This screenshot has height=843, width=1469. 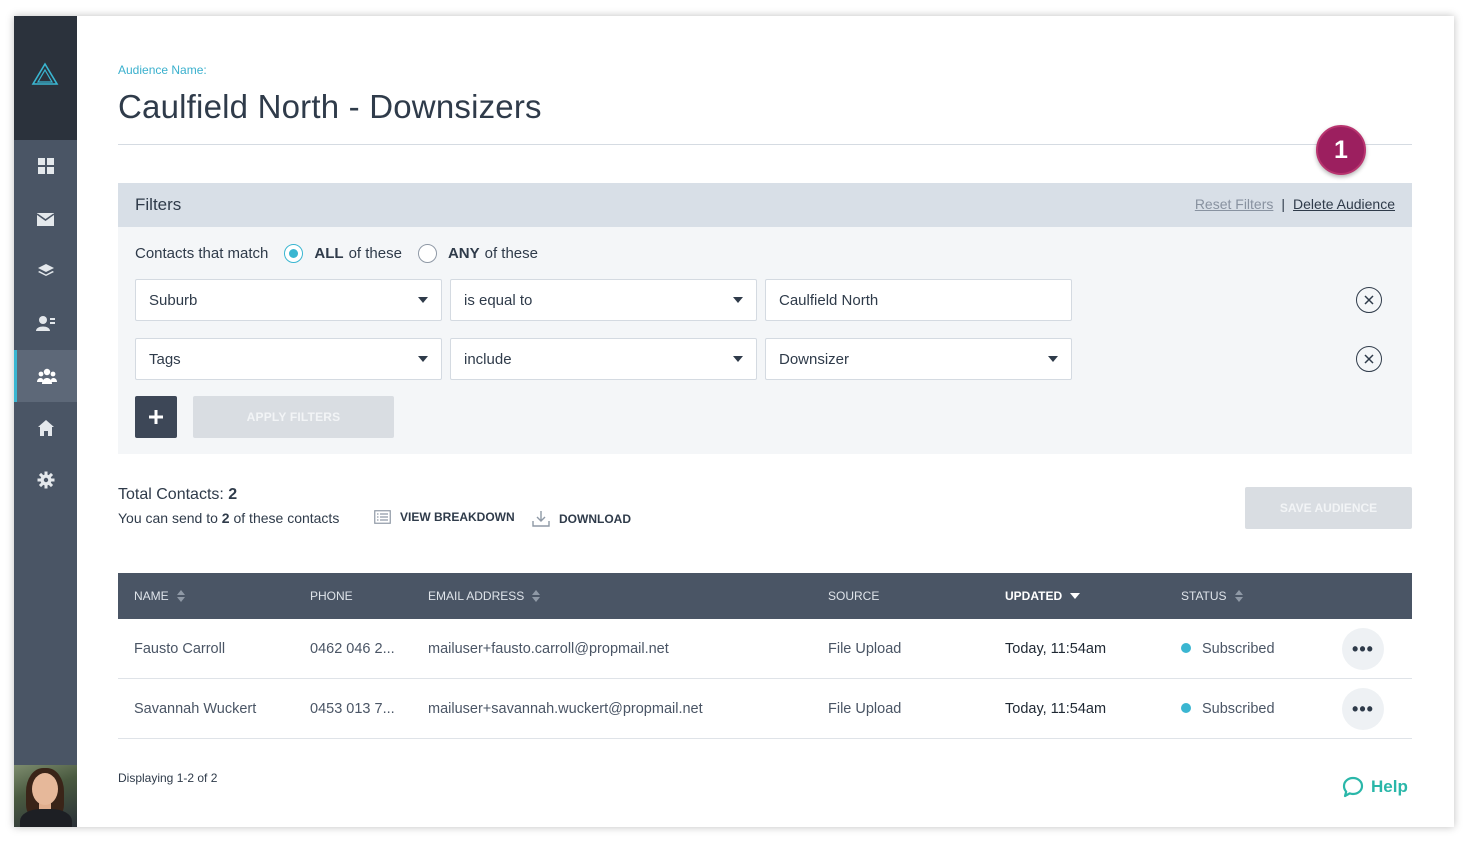 I want to click on filter-2-operator-select: include, so click(x=603, y=359).